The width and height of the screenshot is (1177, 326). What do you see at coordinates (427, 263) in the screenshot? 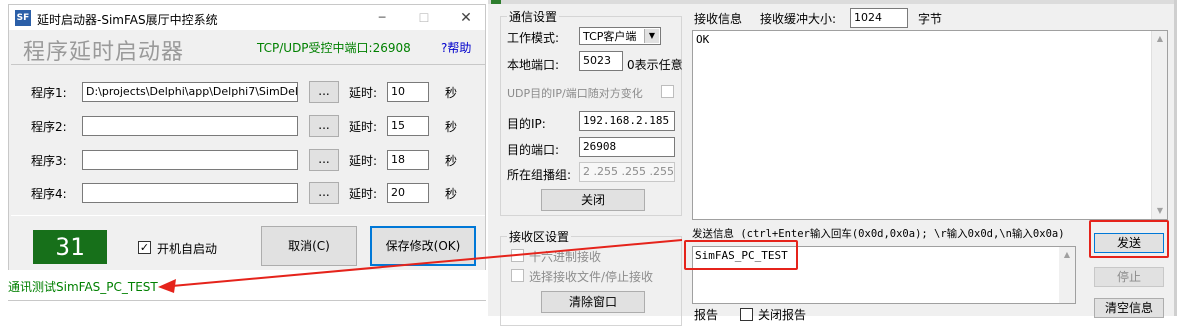
I see `arrow-line` at bounding box center [427, 263].